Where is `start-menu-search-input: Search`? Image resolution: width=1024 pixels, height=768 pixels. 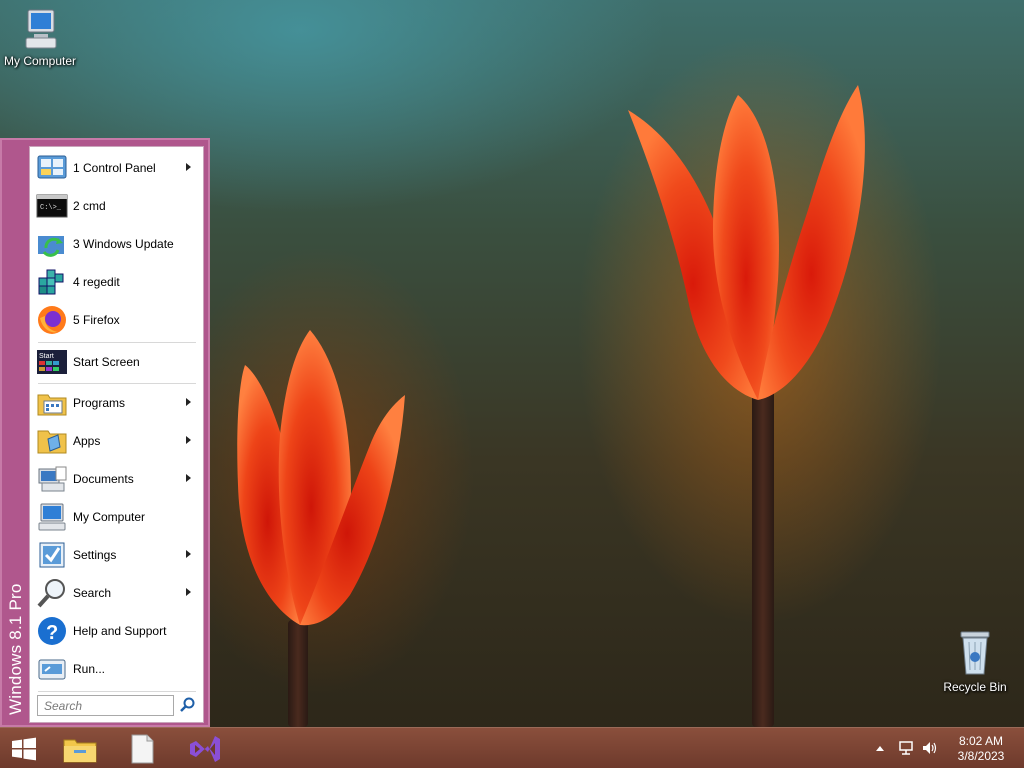
start-menu-search-input: Search is located at coordinates (105, 705).